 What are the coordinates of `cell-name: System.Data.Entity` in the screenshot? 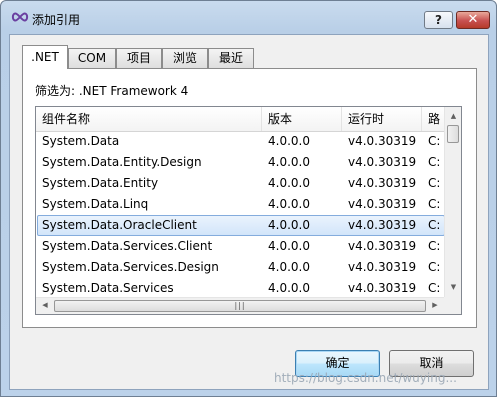 It's located at (100, 183).